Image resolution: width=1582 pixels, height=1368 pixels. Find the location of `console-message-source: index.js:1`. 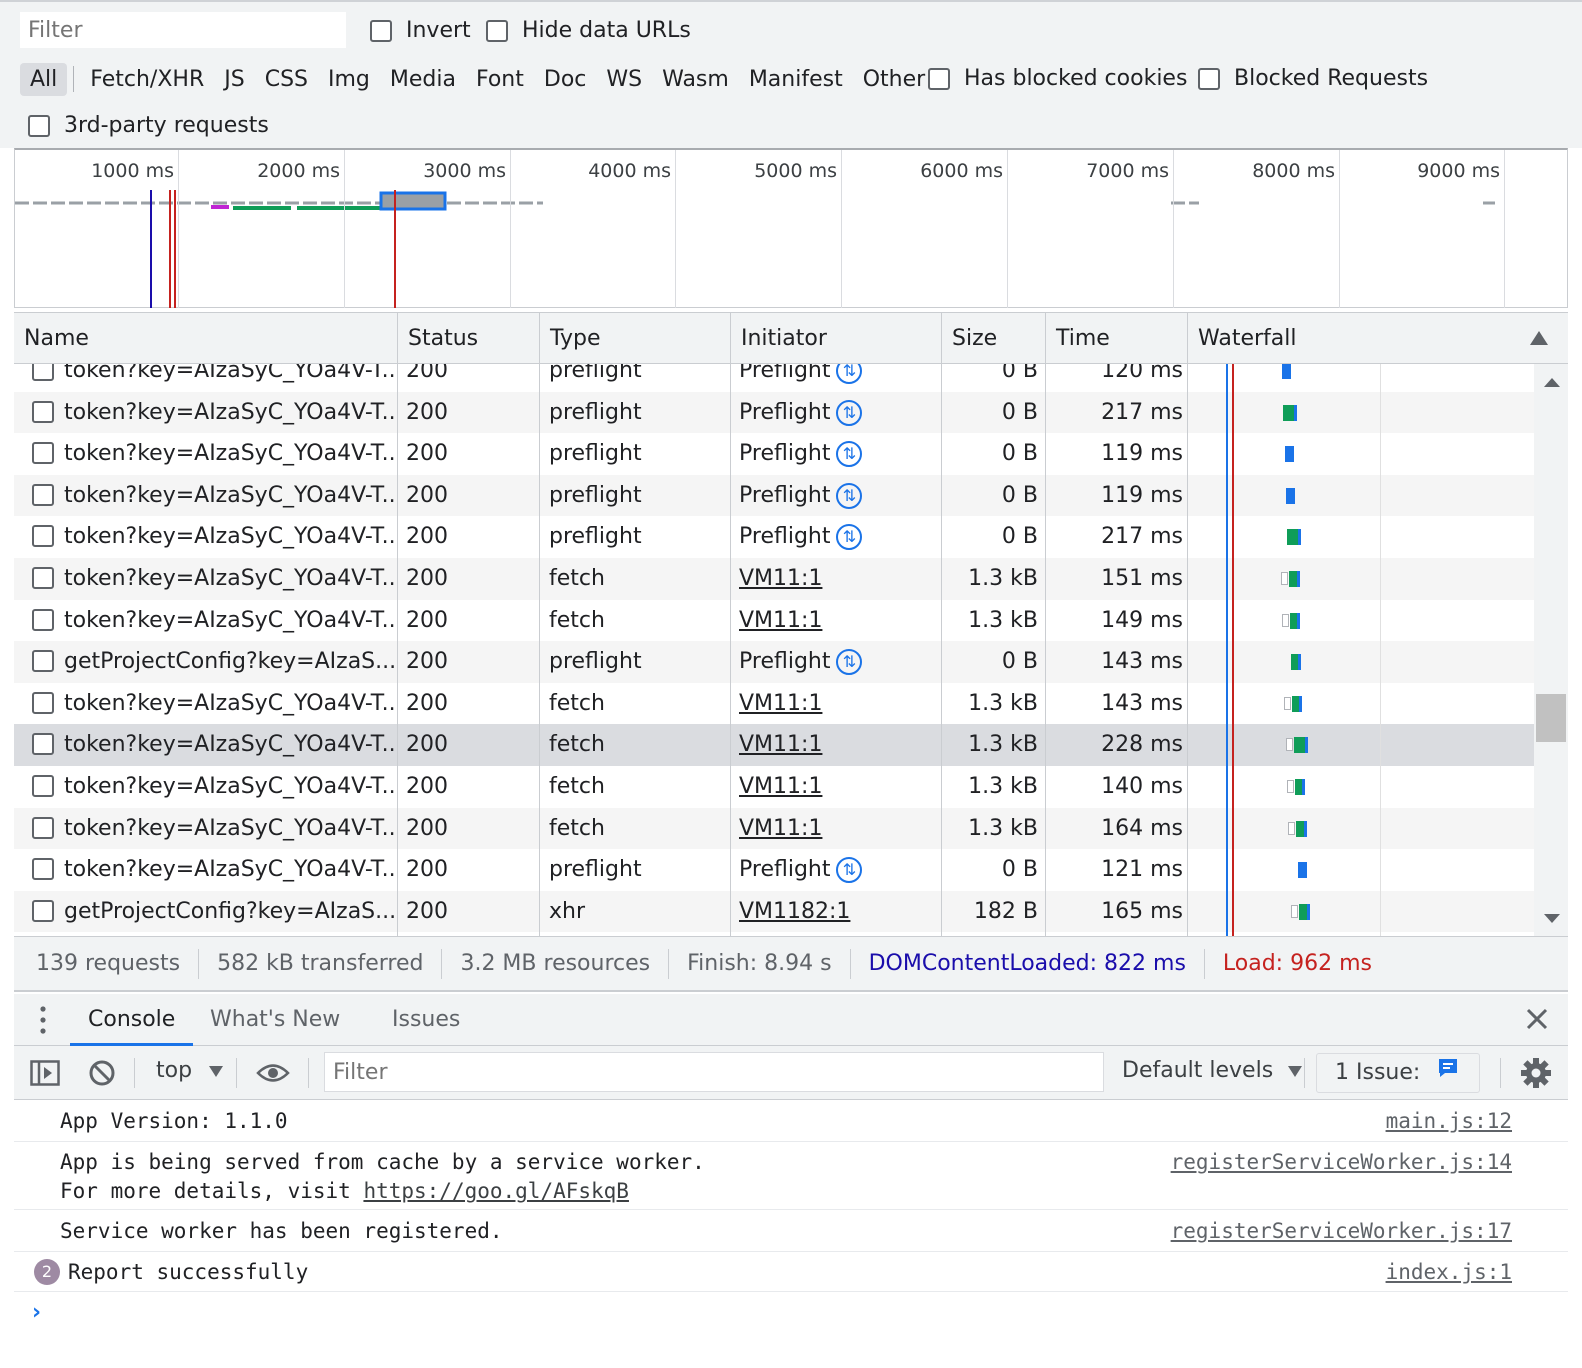

console-message-source: index.js:1 is located at coordinates (1449, 1272).